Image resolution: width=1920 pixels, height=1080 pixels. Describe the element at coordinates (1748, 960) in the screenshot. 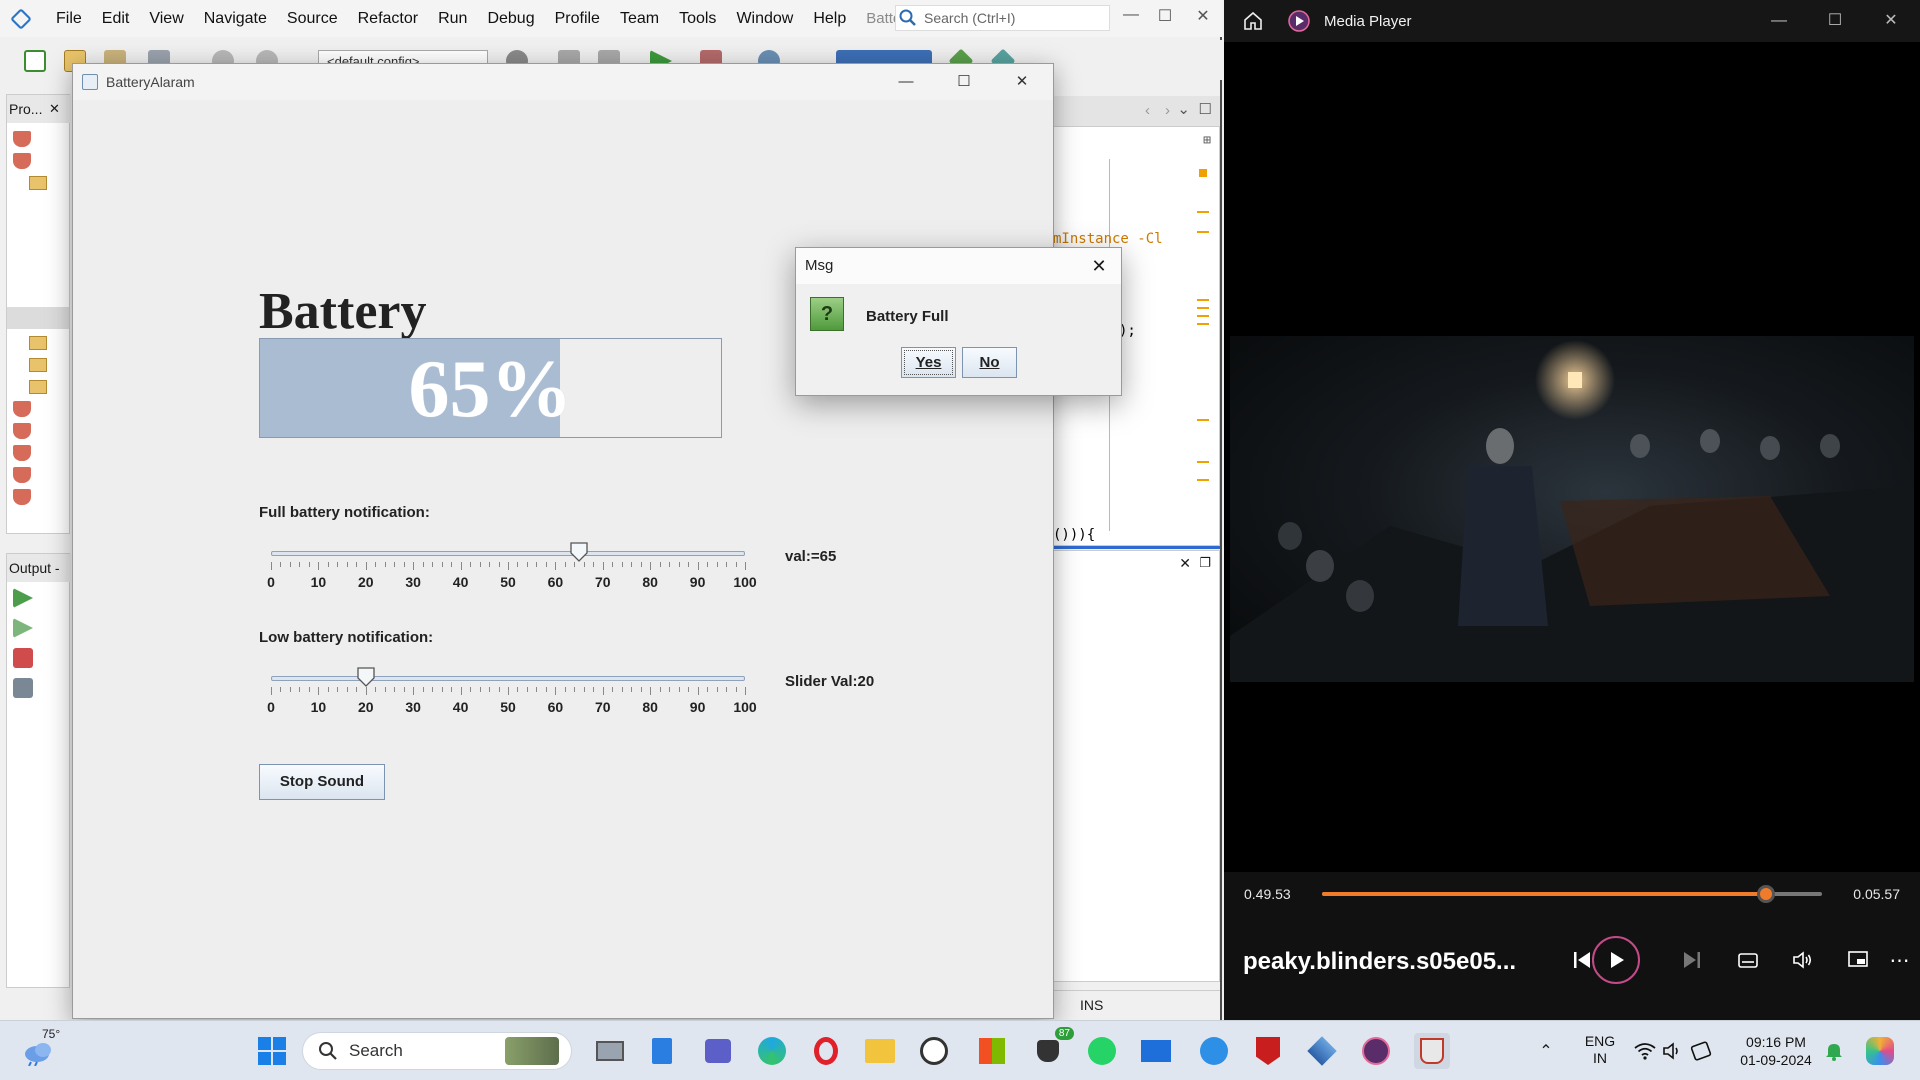

I see `subtitles-button` at that location.